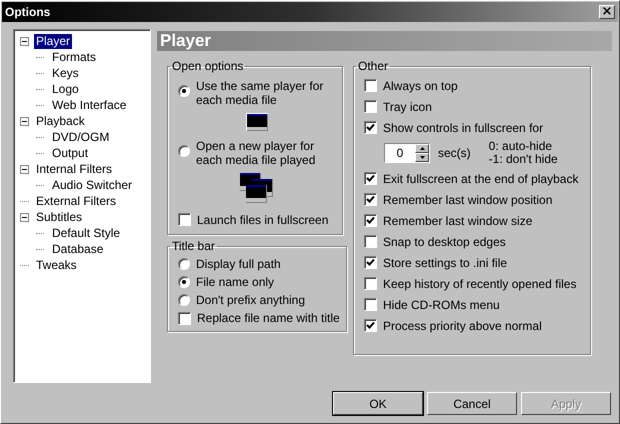 The width and height of the screenshot is (620, 424). I want to click on tree-item: Internal Filters, so click(74, 169).